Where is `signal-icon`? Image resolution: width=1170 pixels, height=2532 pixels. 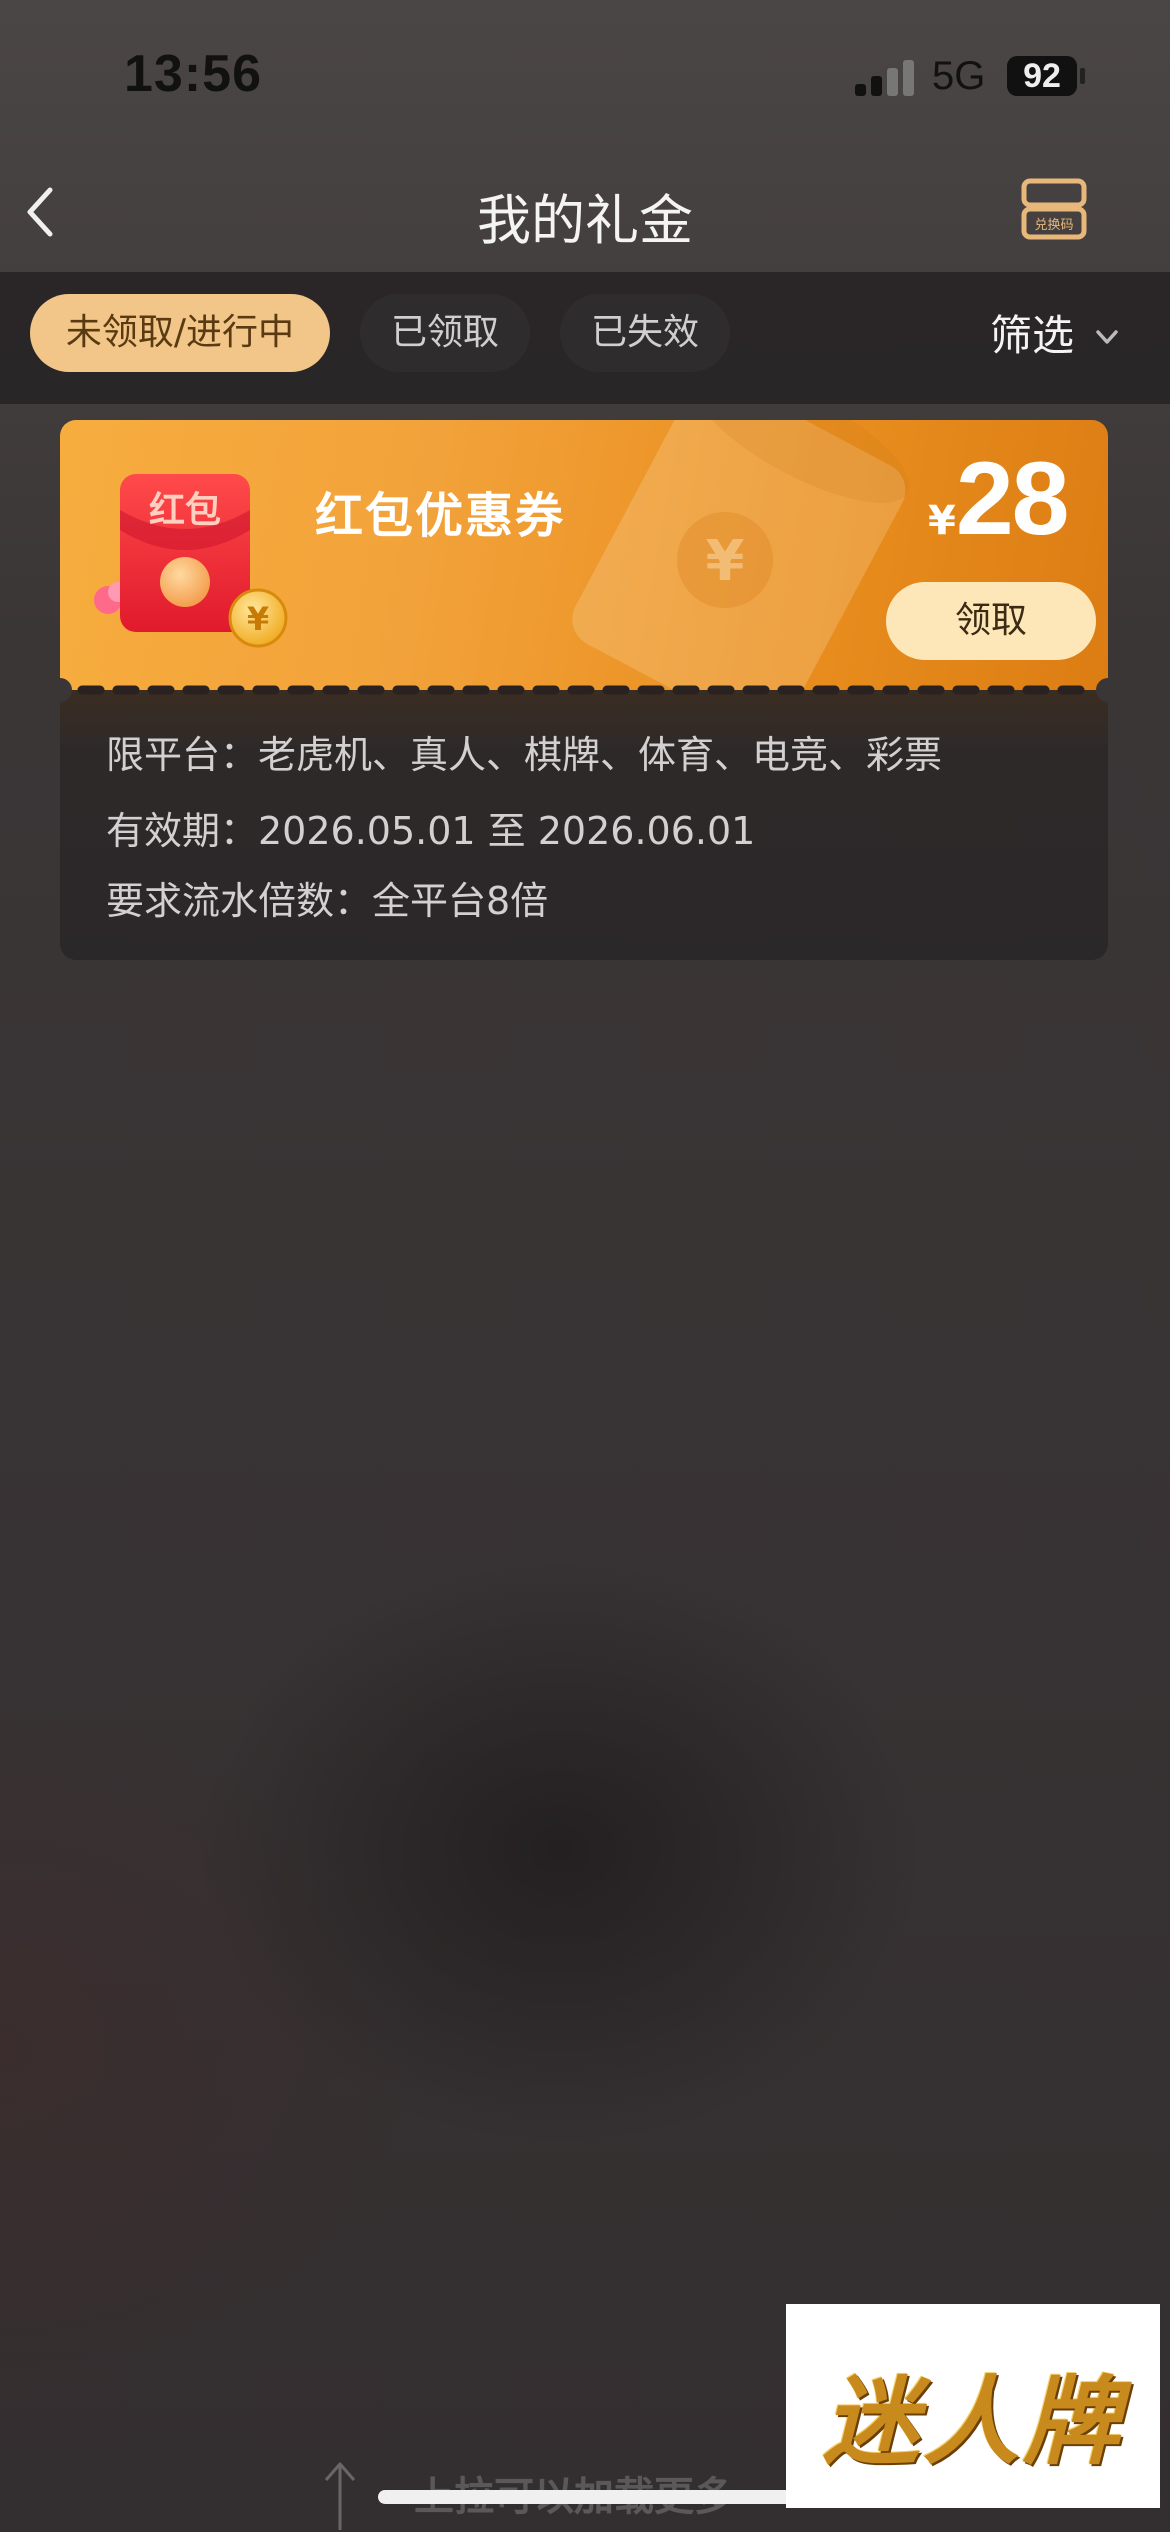
signal-icon is located at coordinates (885, 77).